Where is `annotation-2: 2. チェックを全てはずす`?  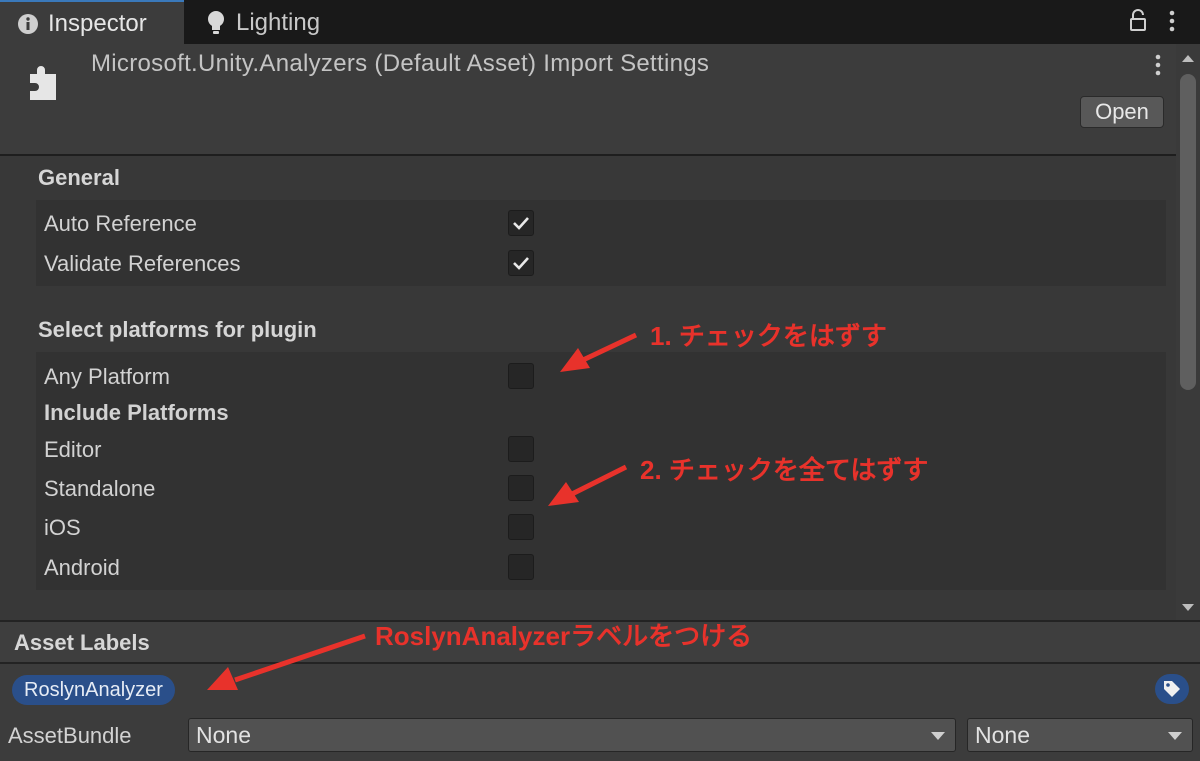
annotation-2: 2. チェックを全てはずす is located at coordinates (784, 470).